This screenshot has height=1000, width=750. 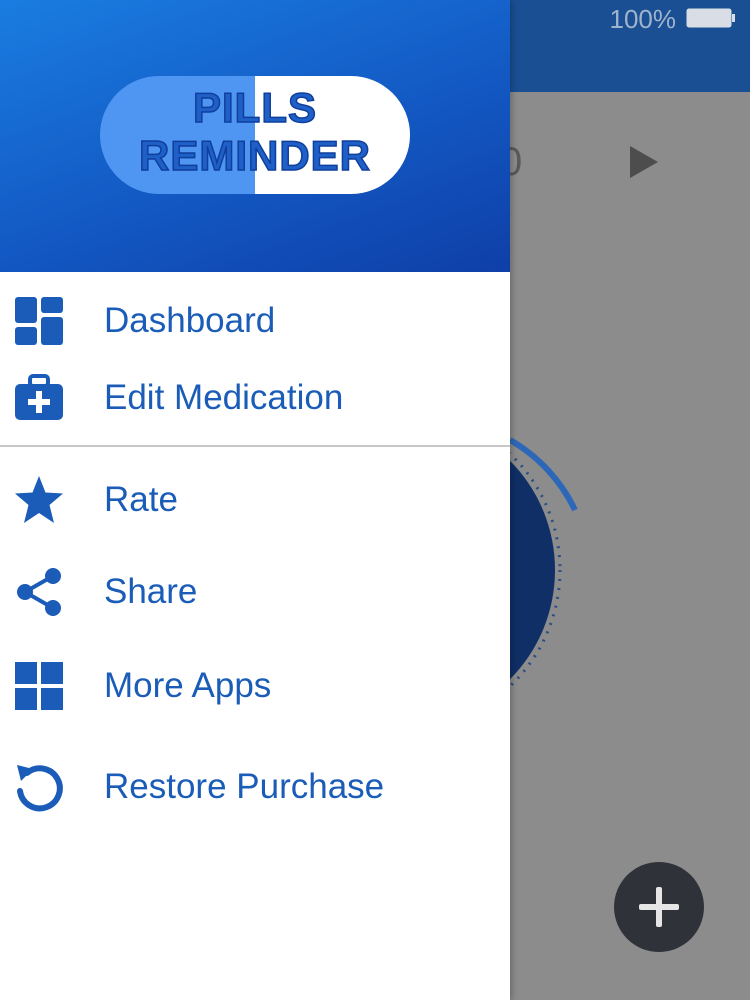 What do you see at coordinates (39, 398) in the screenshot?
I see `medical-kit-icon` at bounding box center [39, 398].